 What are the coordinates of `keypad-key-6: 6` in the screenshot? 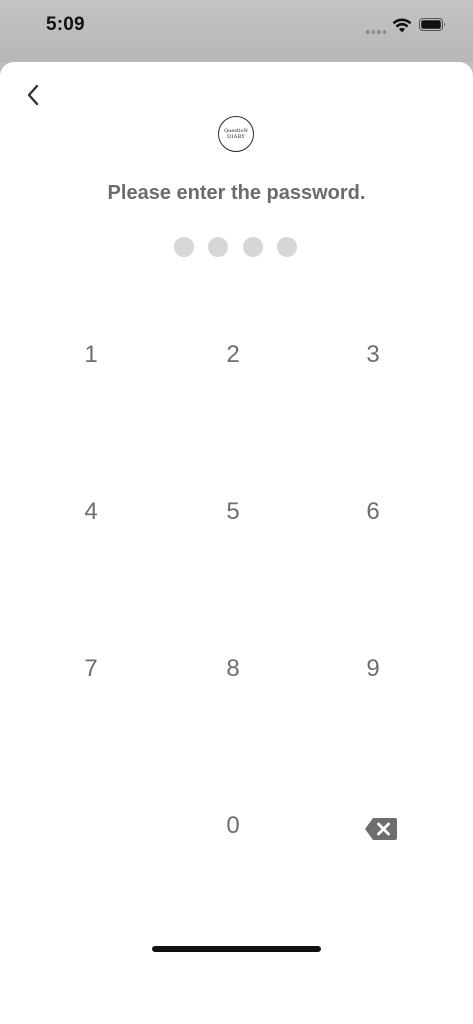 It's located at (373, 512).